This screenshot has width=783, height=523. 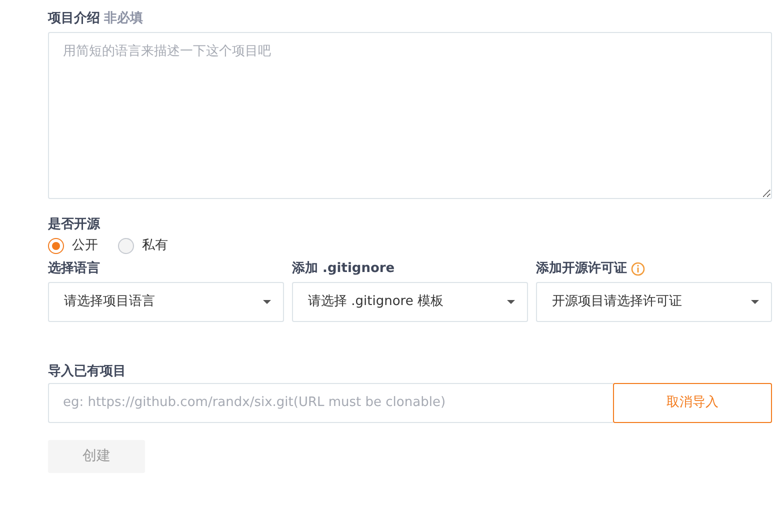 What do you see at coordinates (581, 269) in the screenshot?
I see `field-label: 添加开源许可证` at bounding box center [581, 269].